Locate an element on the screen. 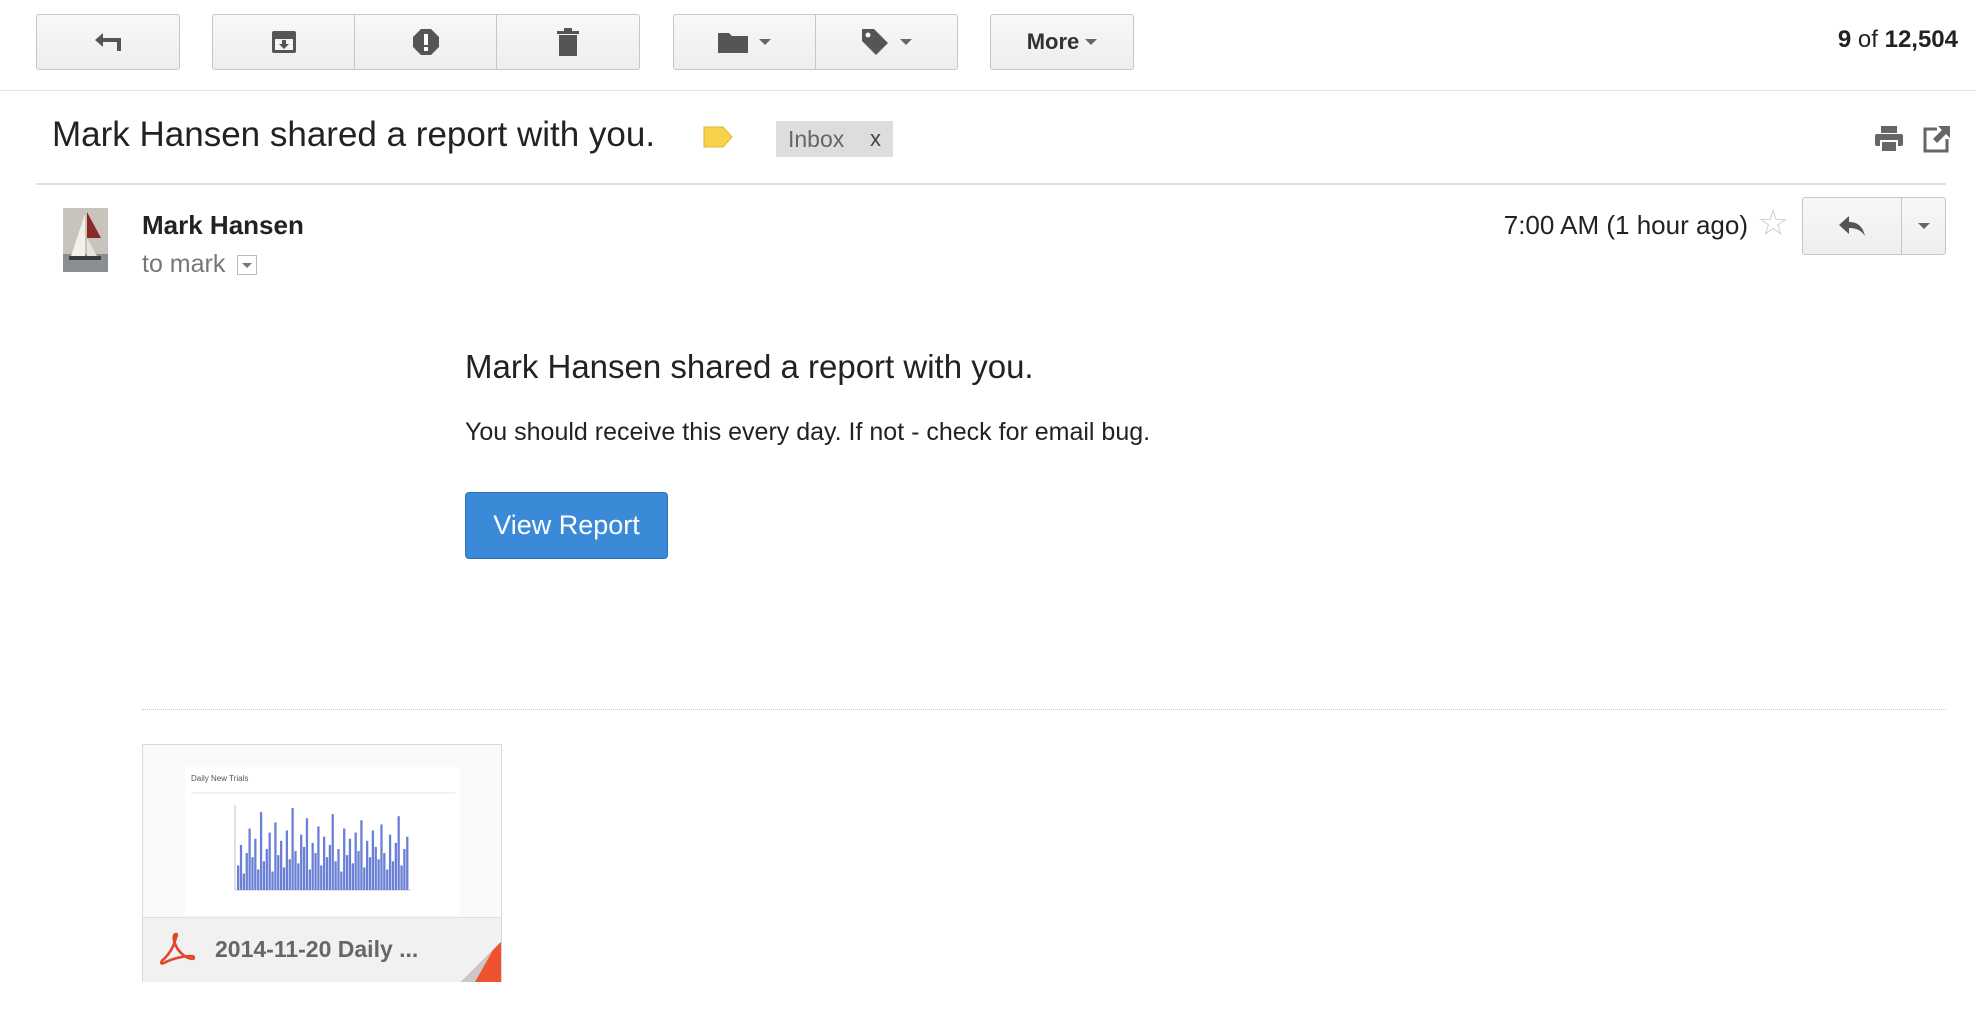  pagination-current: 9 is located at coordinates (1844, 39).